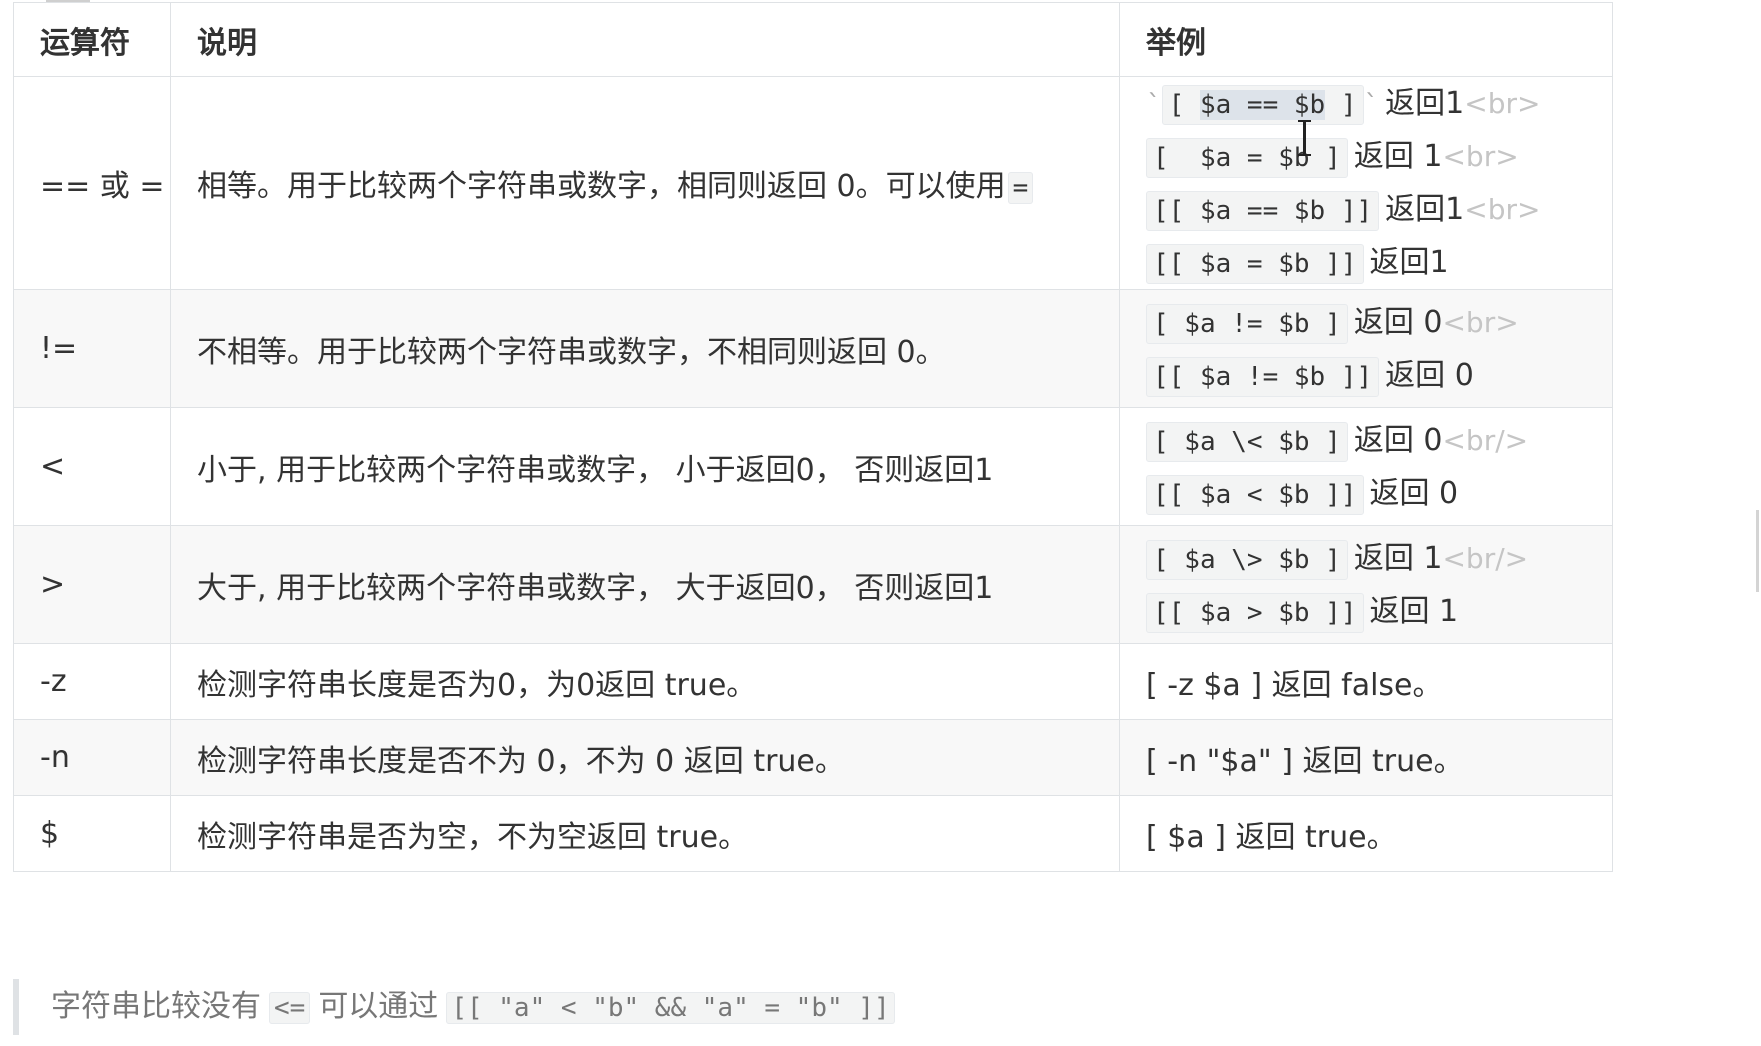  I want to click on example-line: [[ $a != $b ]] 返回 0, so click(1379, 375).